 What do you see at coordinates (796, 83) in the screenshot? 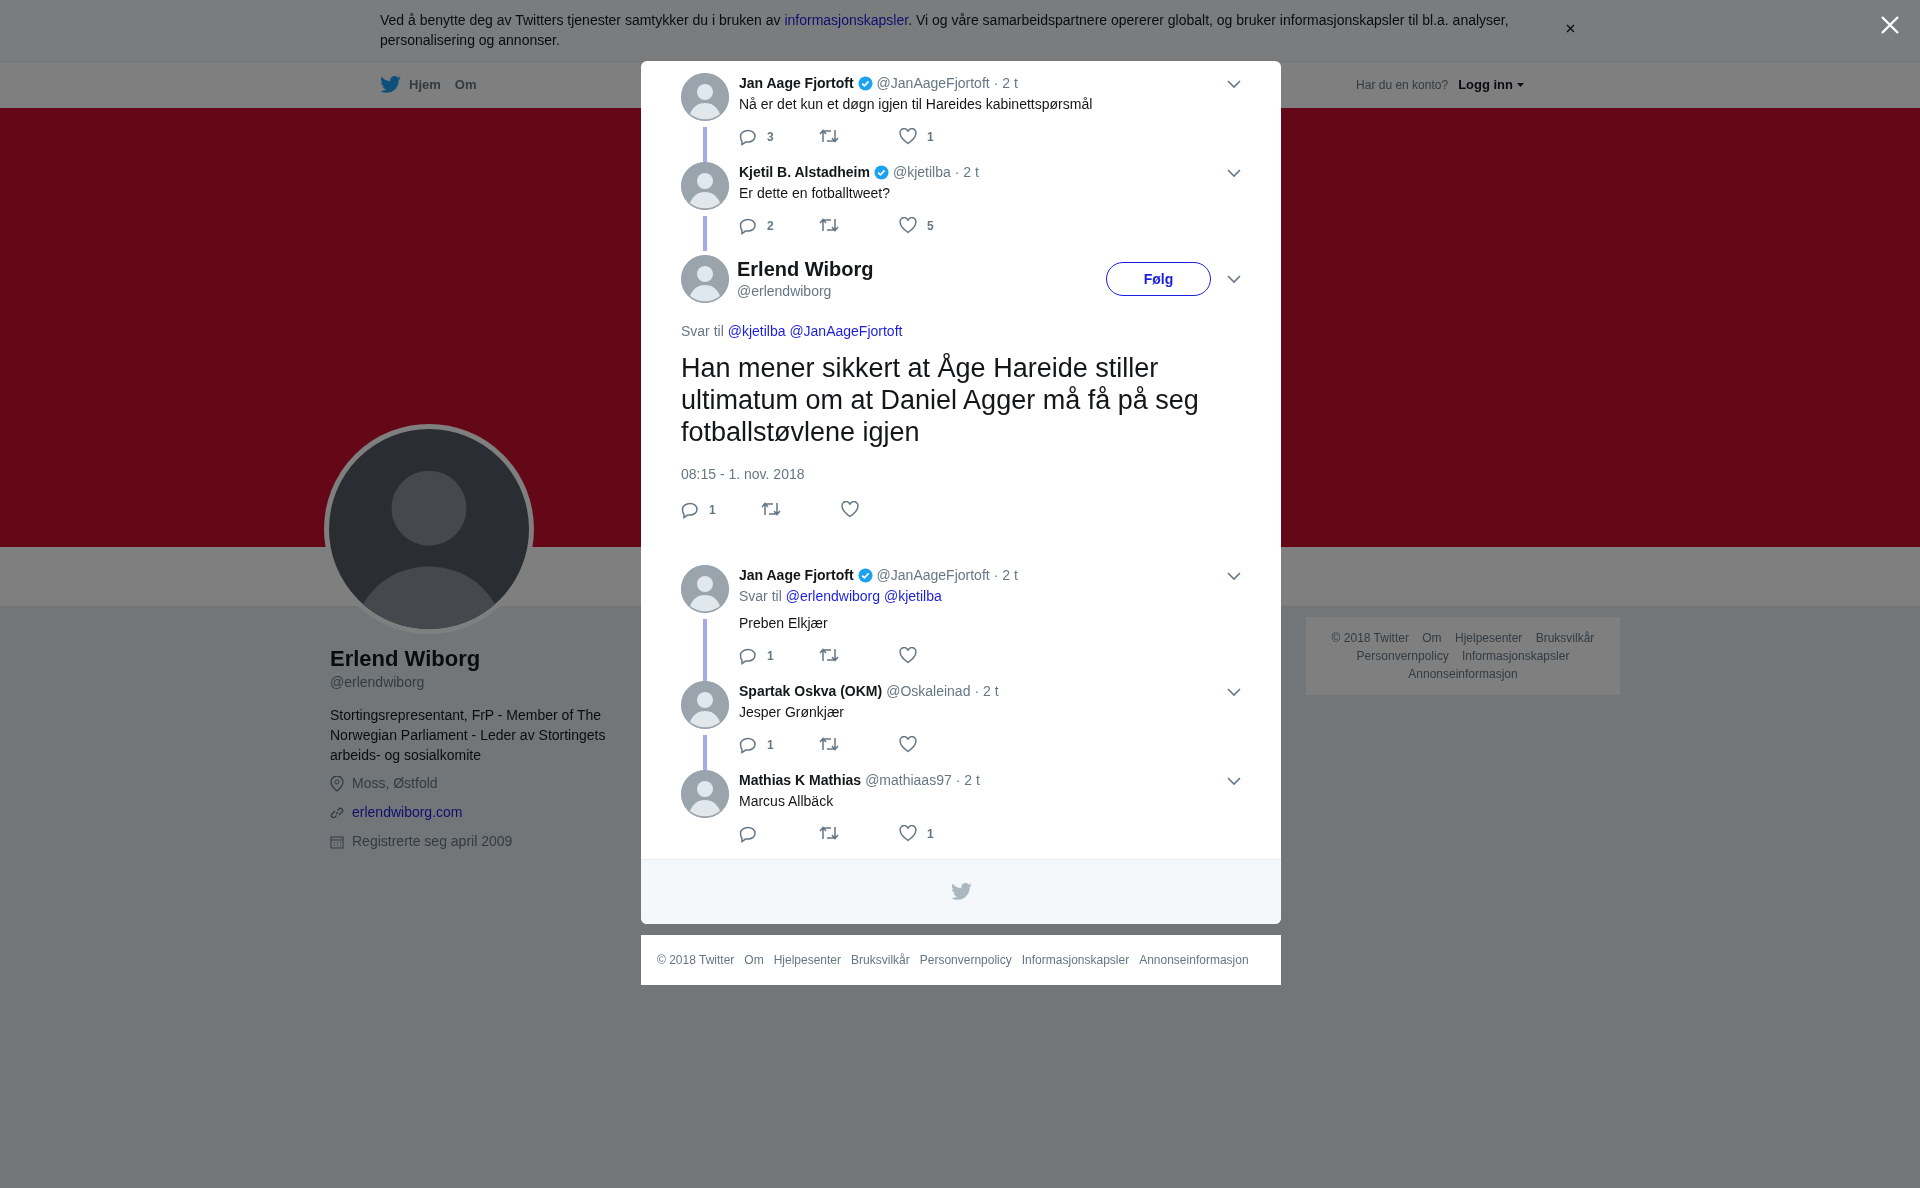
I see `author-name: Jan Aage Fjortoft` at bounding box center [796, 83].